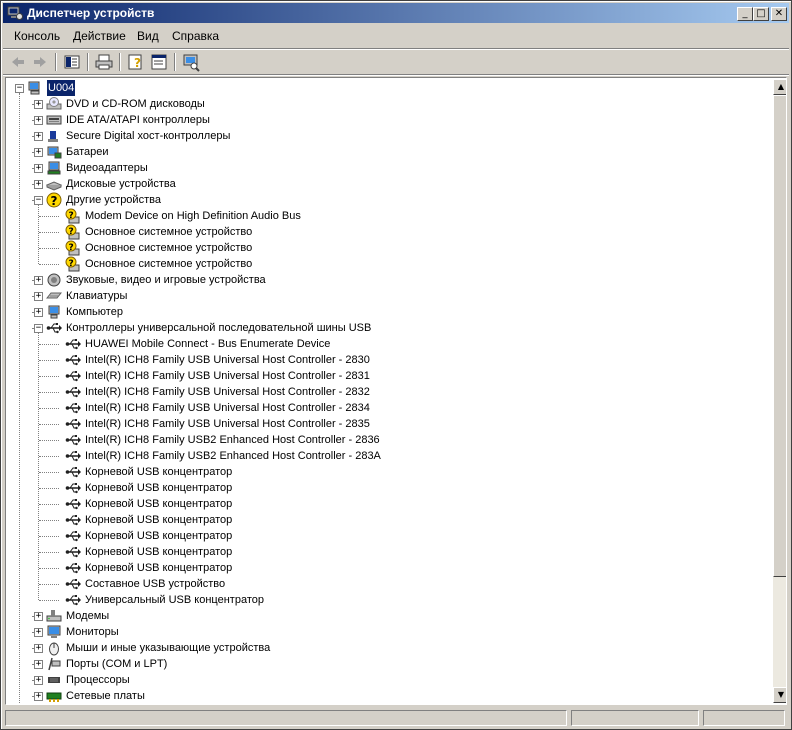 The image size is (792, 730). What do you see at coordinates (159, 62) in the screenshot?
I see `properties-icon` at bounding box center [159, 62].